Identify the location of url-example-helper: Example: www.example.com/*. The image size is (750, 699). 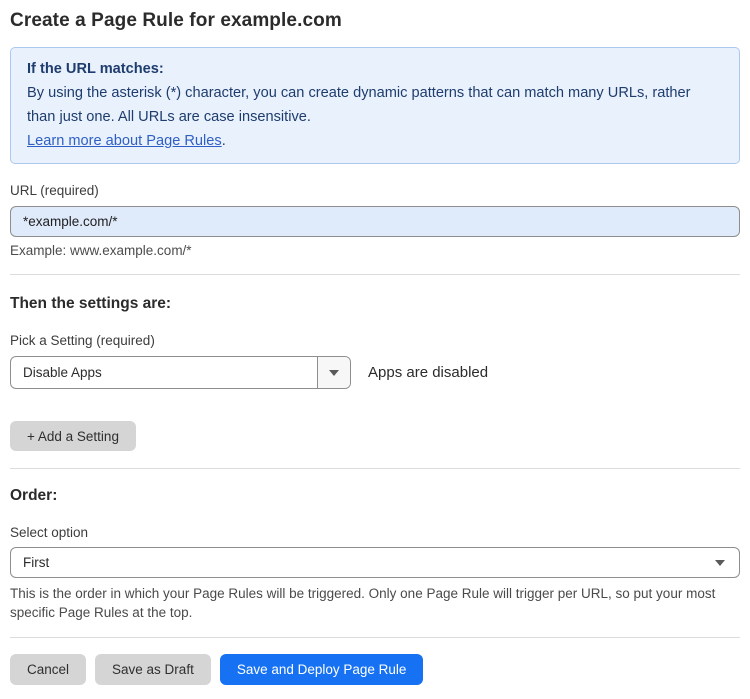
(101, 250).